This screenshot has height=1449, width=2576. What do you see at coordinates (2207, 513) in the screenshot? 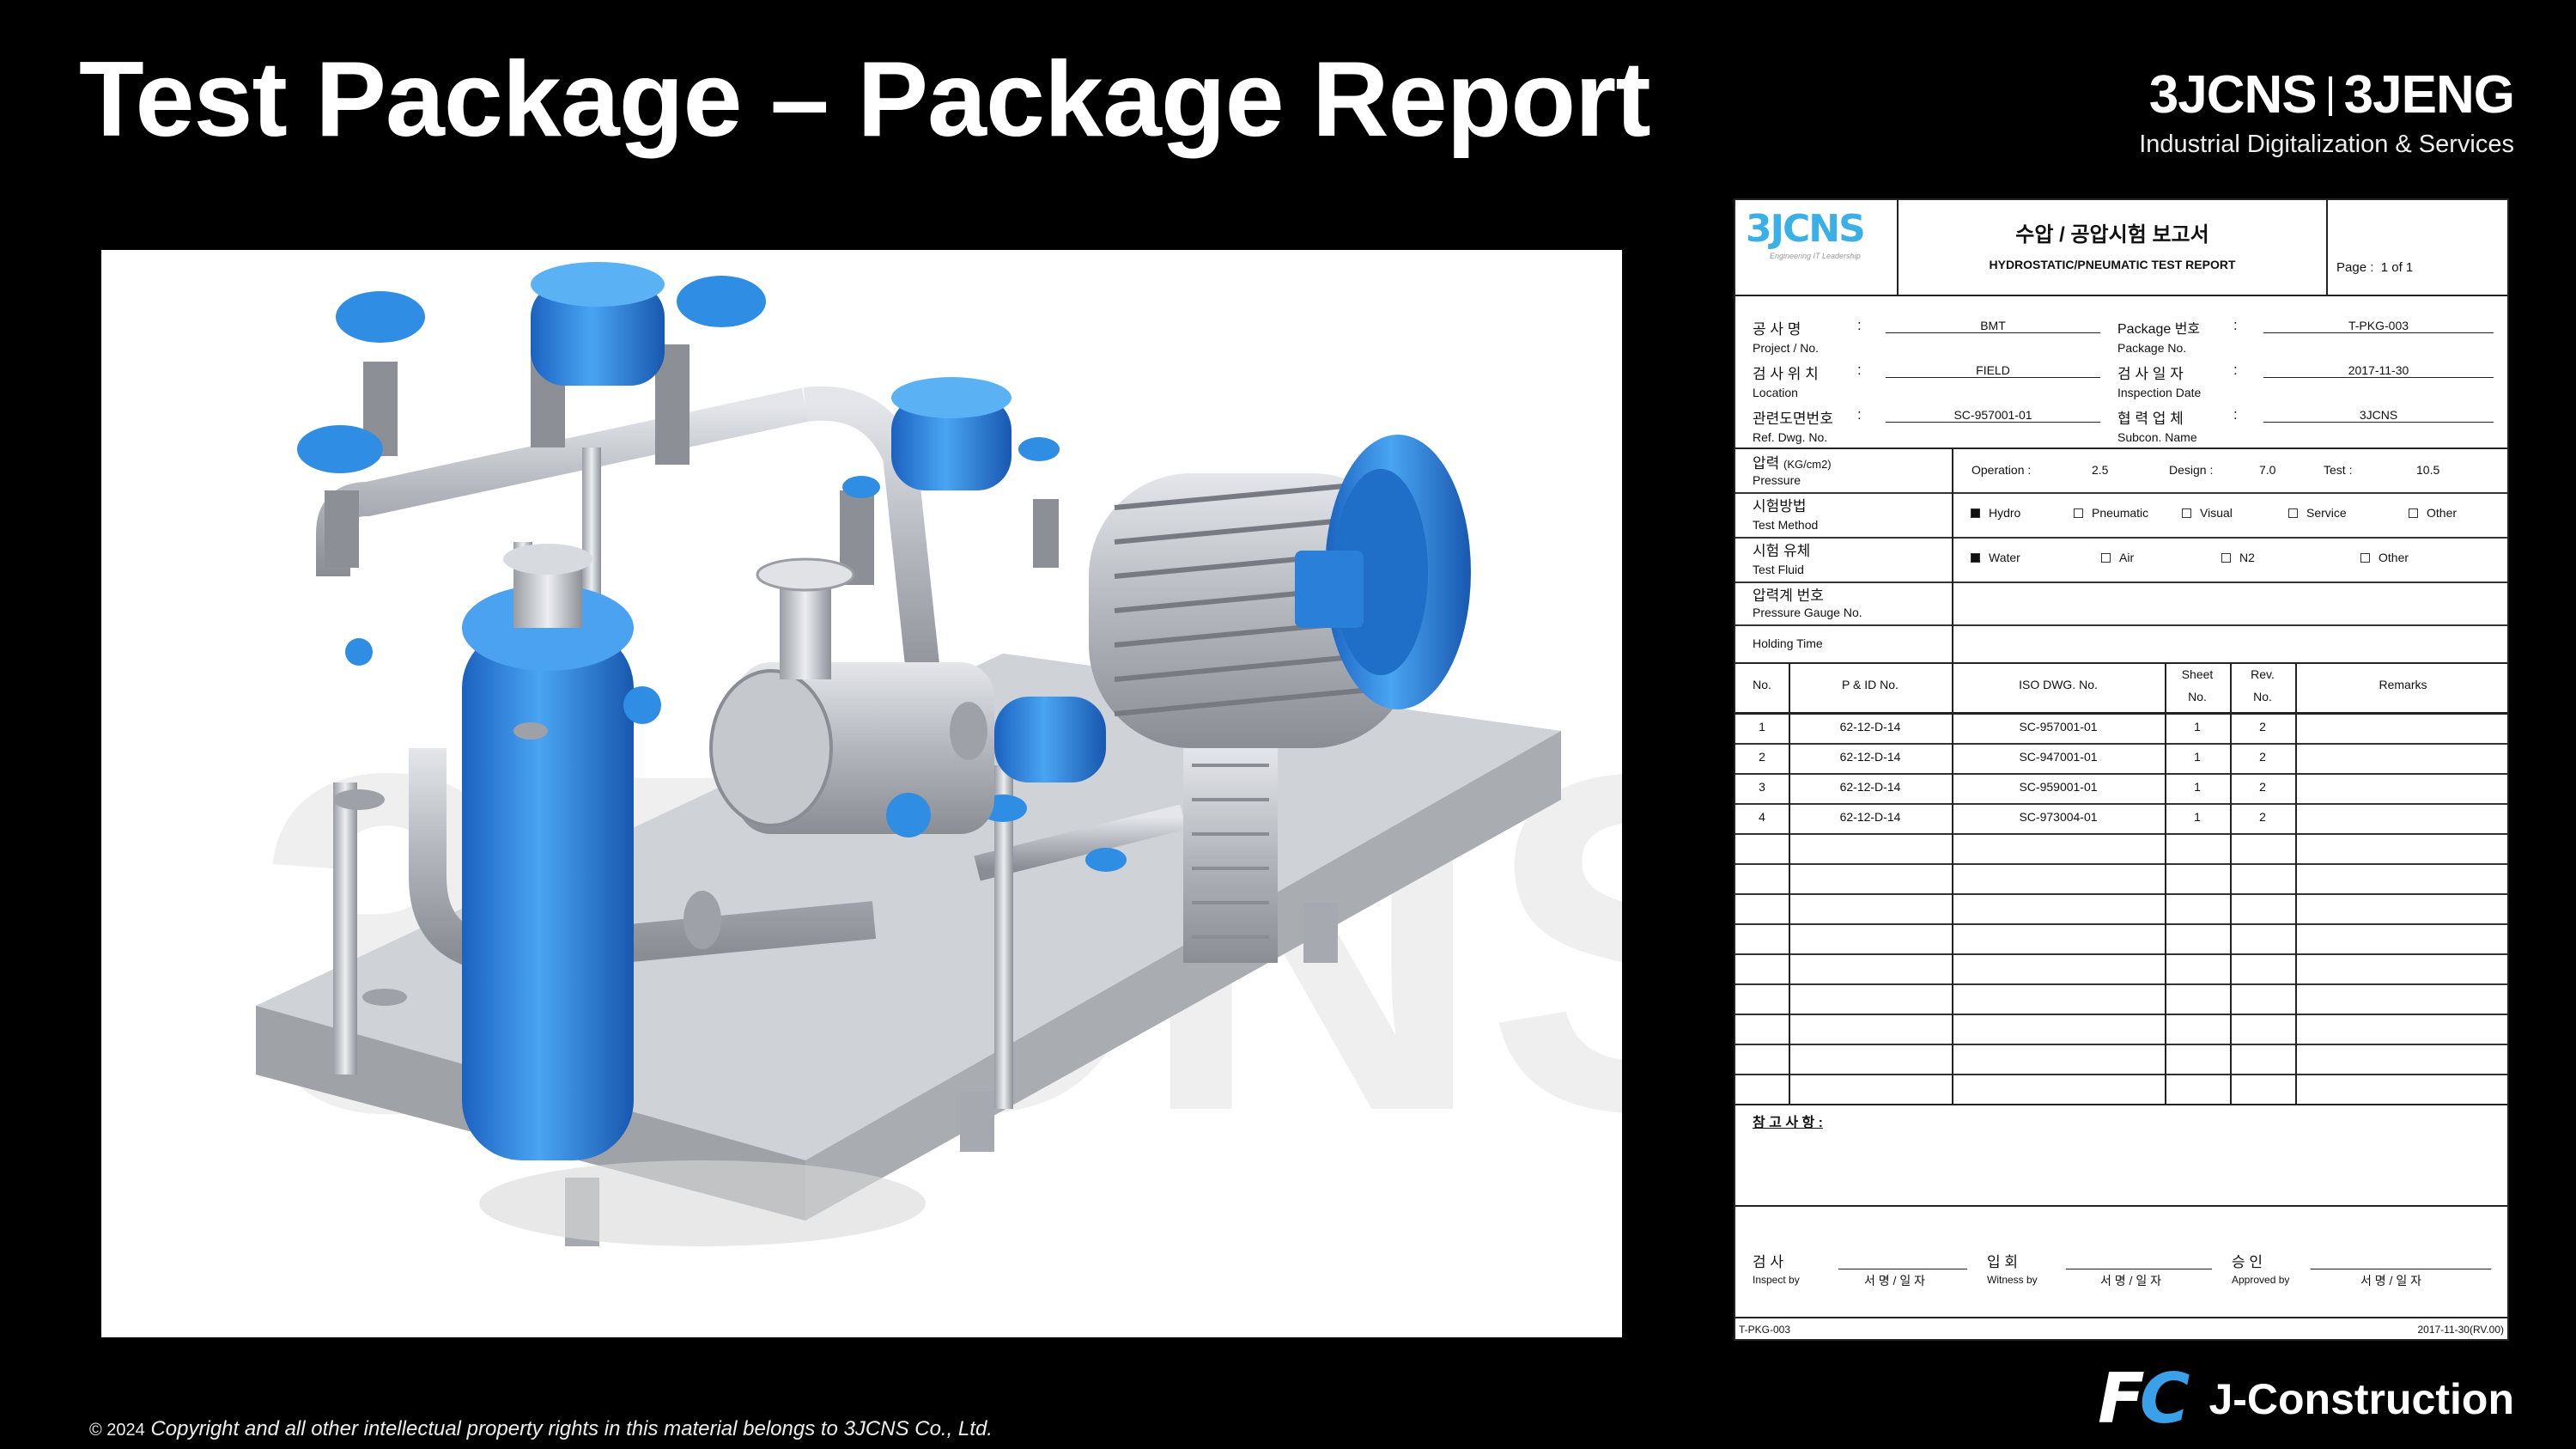
I see `method-visual-checkbox: Visual` at bounding box center [2207, 513].